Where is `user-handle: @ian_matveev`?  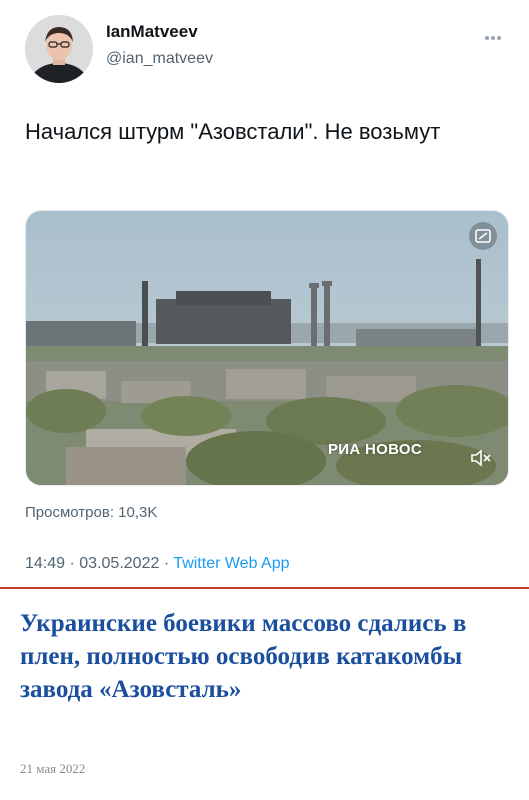 user-handle: @ian_matveev is located at coordinates (159, 59).